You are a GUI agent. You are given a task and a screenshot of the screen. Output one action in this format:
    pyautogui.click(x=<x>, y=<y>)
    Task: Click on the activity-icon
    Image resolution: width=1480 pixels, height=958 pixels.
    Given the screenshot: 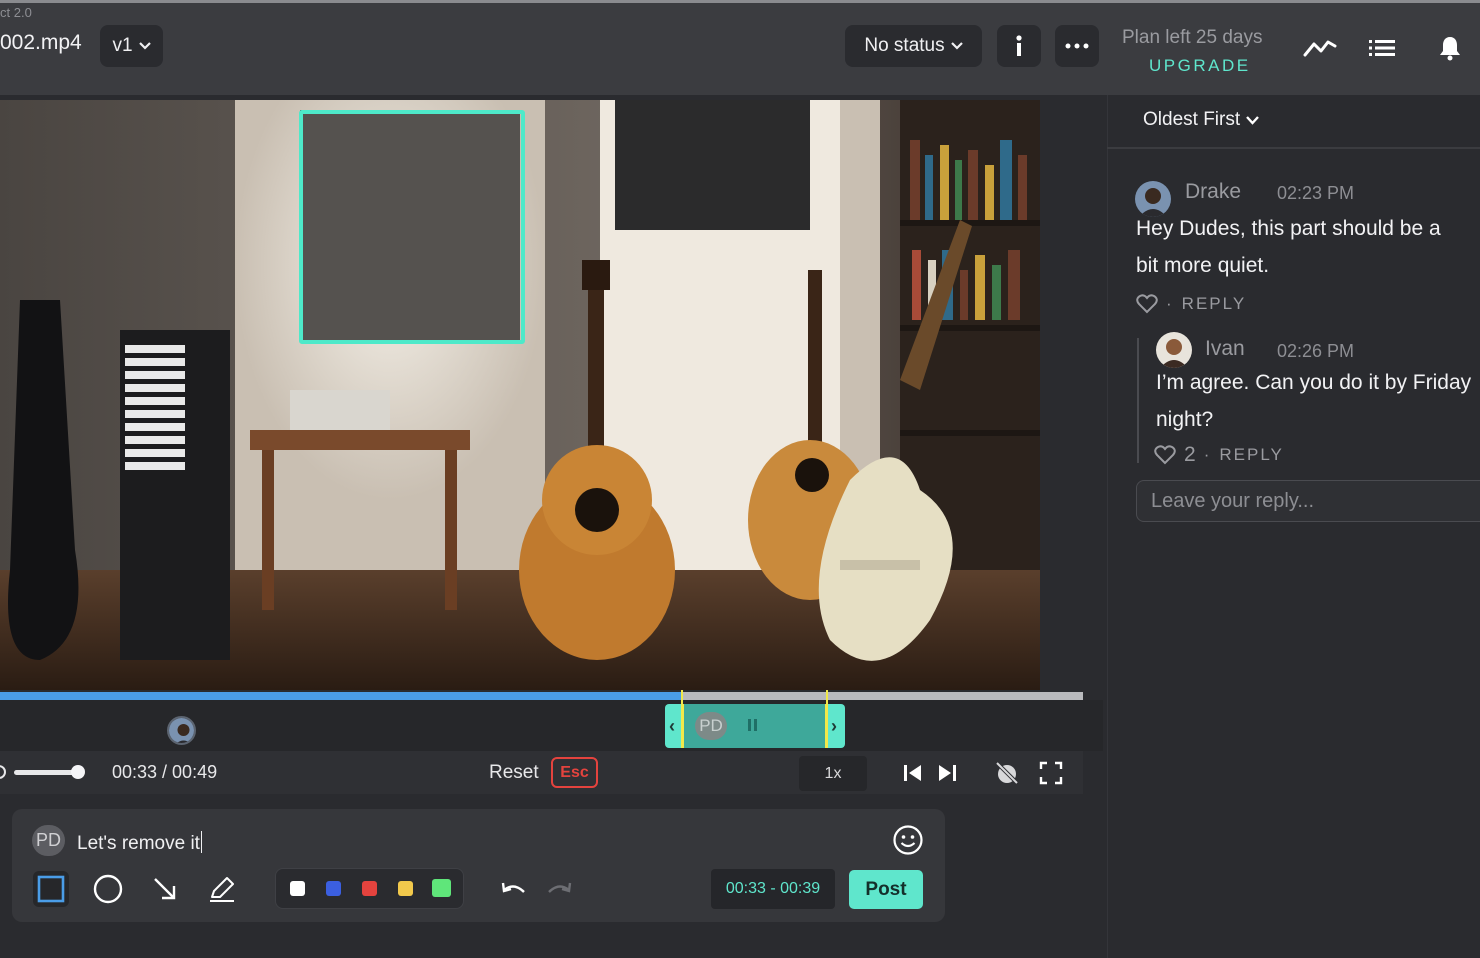 What is the action you would take?
    pyautogui.click(x=1320, y=48)
    